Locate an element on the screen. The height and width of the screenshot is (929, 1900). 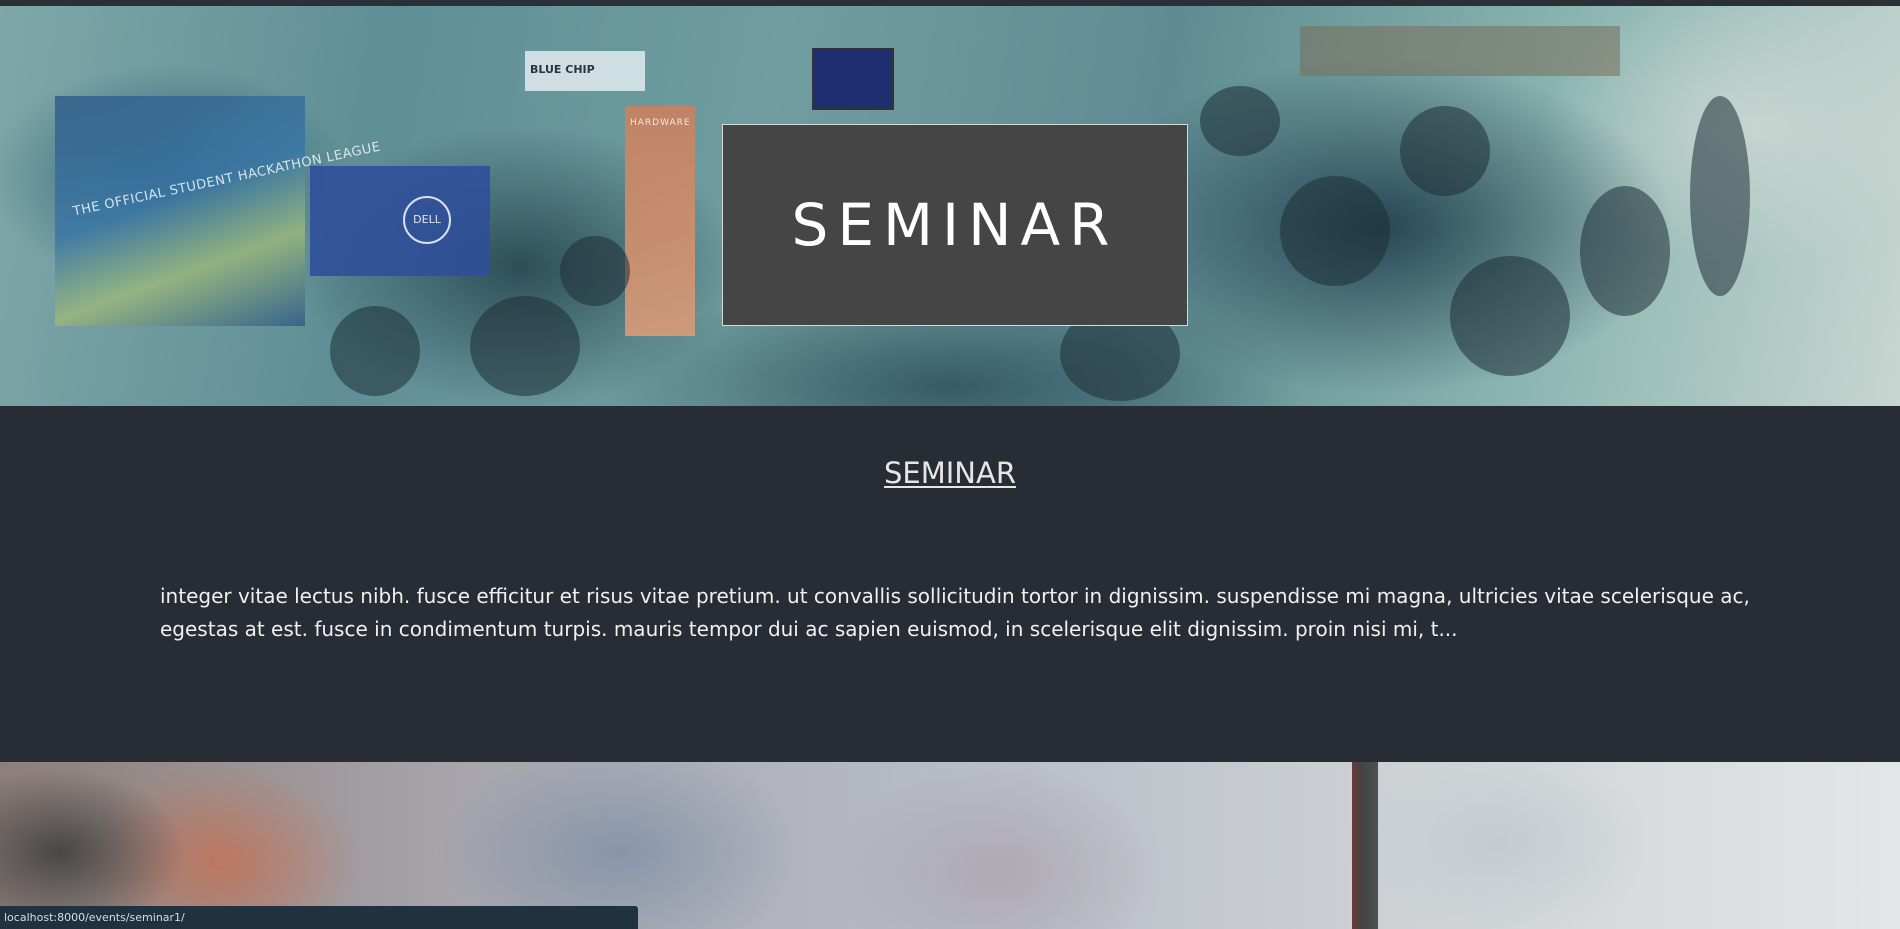
hero-title: SEMINAR is located at coordinates (955, 225).